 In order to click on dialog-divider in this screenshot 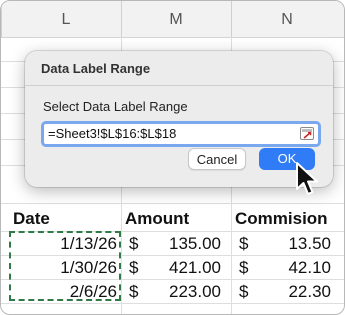, I will do `click(179, 85)`.